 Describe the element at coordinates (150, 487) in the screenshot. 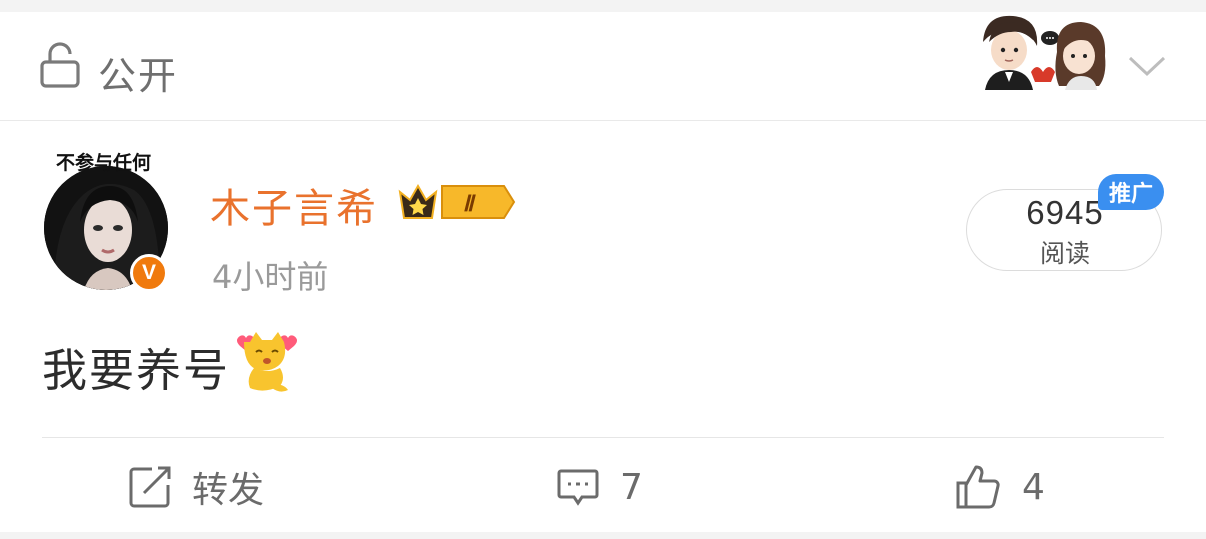

I see `repost-icon` at that location.